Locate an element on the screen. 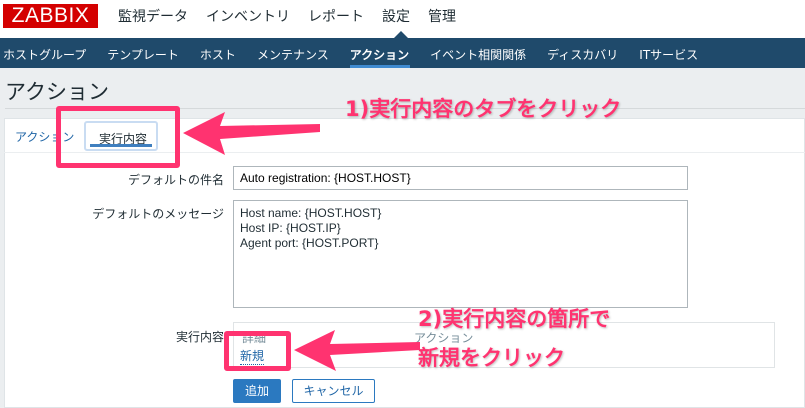 The height and width of the screenshot is (408, 805). annotation-step1: 1)実行内容のタブをクリック is located at coordinates (483, 109).